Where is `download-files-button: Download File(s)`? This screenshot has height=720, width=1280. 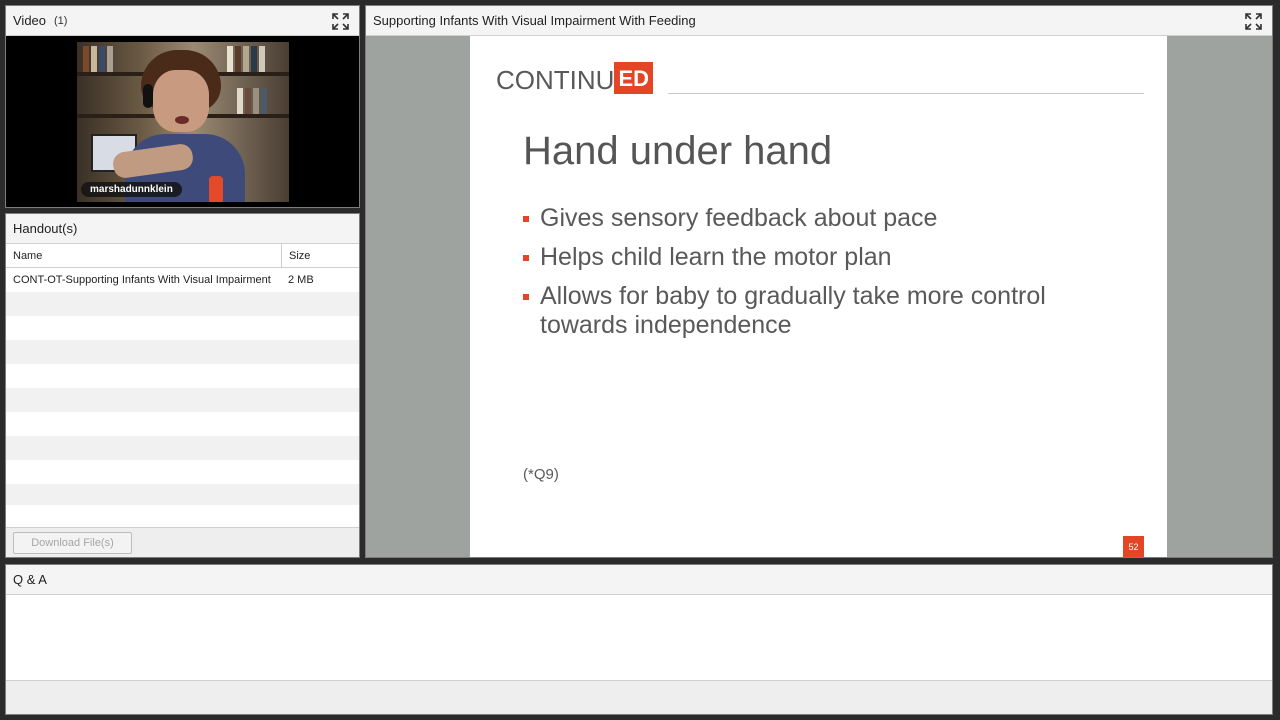
download-files-button: Download File(s) is located at coordinates (72, 543).